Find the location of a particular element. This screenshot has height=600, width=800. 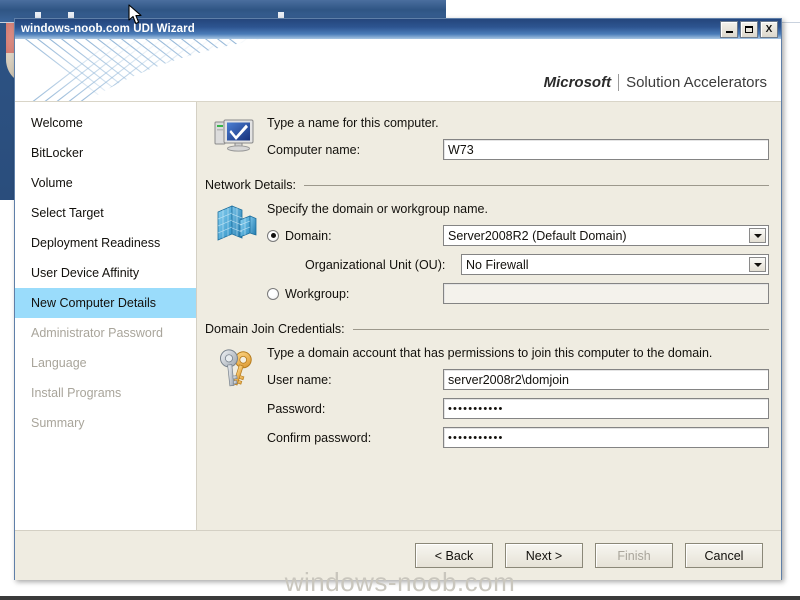

domain-row: Domain: Server2008R2 (Default Domain) is located at coordinates (518, 235).